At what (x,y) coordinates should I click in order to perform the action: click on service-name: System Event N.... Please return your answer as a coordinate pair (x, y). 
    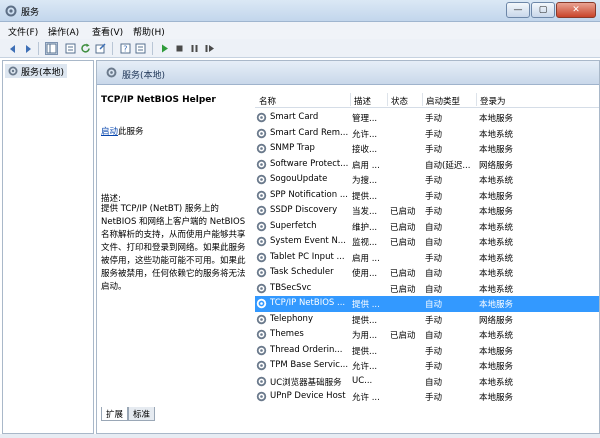
    Looking at the image, I should click on (308, 241).